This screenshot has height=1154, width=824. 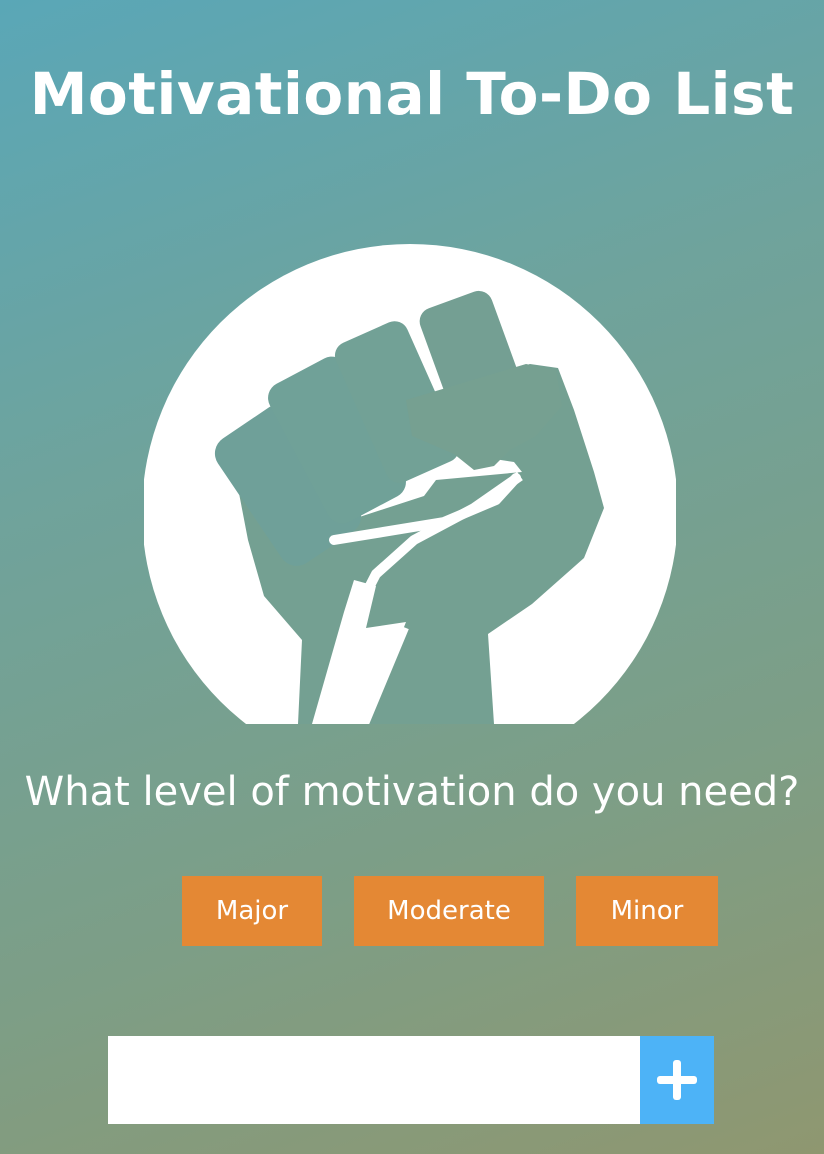 What do you see at coordinates (647, 911) in the screenshot?
I see `minor-button: Minor` at bounding box center [647, 911].